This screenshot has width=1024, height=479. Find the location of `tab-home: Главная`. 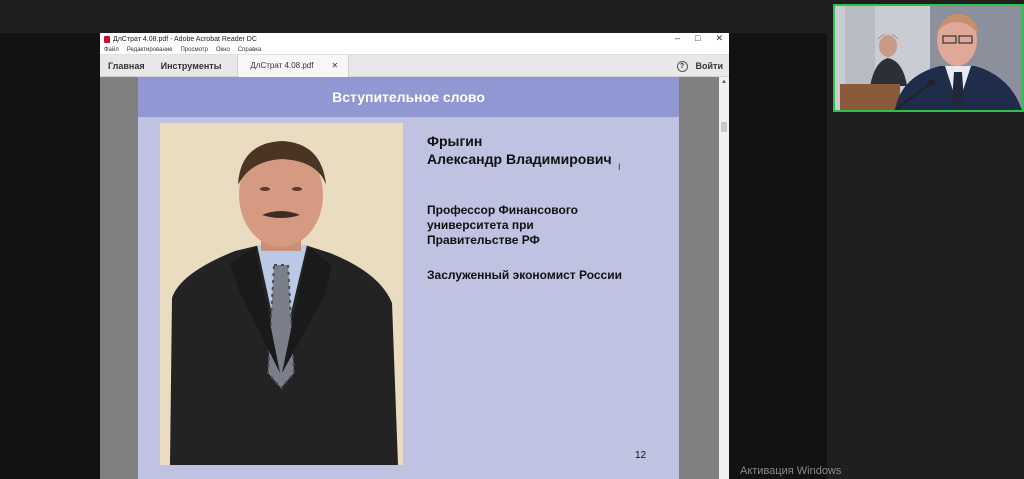

tab-home: Главная is located at coordinates (126, 66).